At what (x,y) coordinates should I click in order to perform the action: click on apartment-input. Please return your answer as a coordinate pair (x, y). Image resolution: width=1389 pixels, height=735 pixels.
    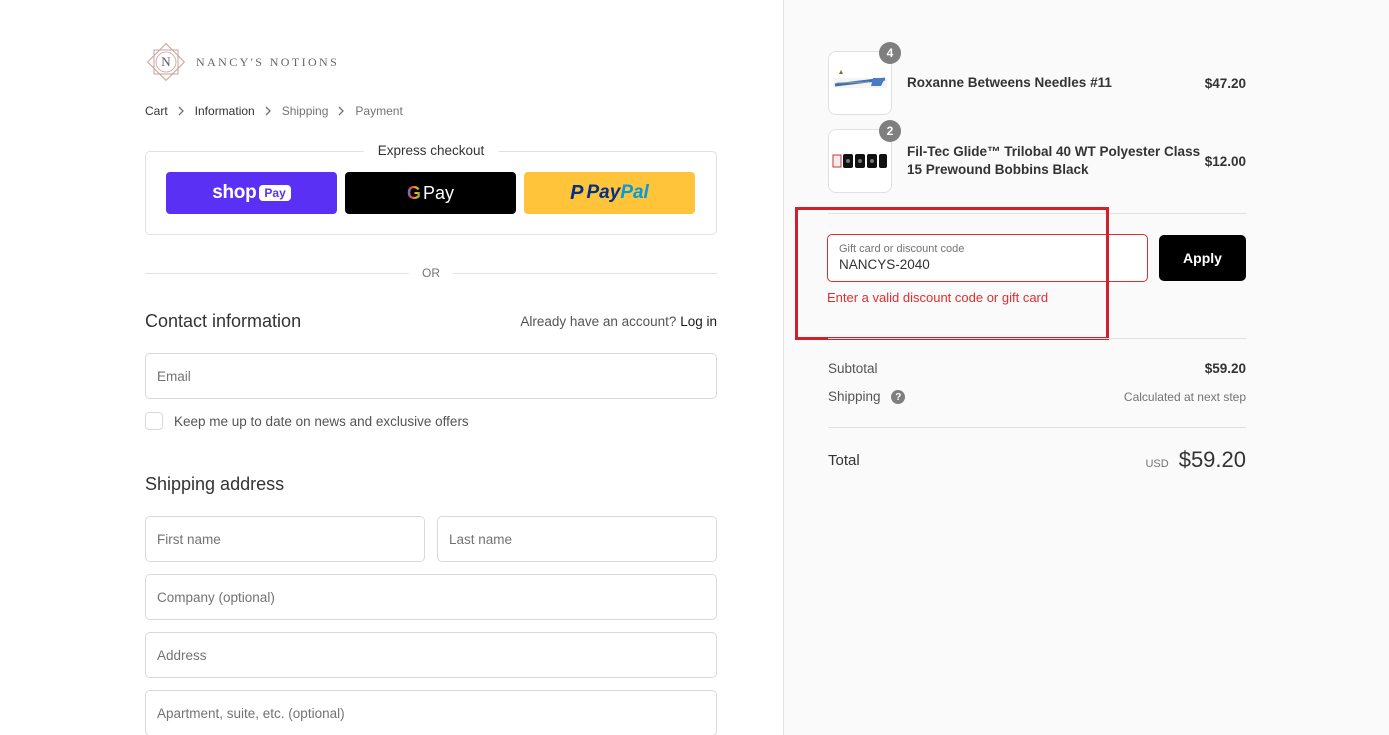
    Looking at the image, I should click on (431, 713).